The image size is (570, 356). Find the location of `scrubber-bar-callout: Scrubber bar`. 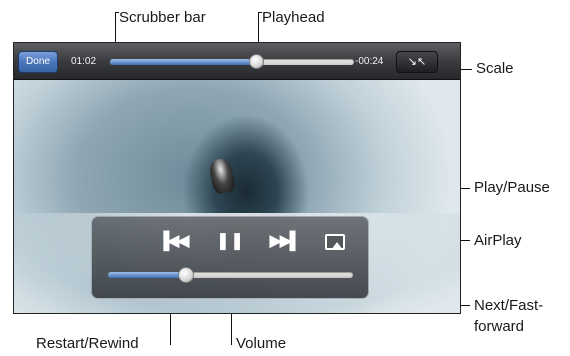

scrubber-bar-callout: Scrubber bar is located at coordinates (162, 17).